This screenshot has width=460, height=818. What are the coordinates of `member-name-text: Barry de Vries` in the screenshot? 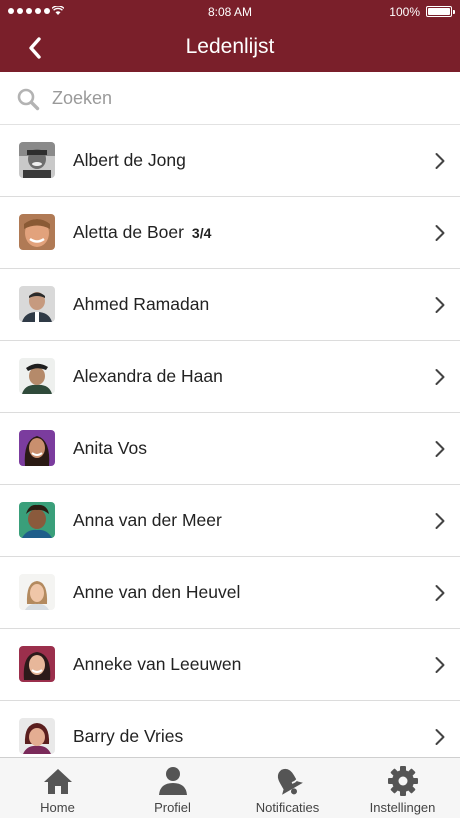 It's located at (128, 736).